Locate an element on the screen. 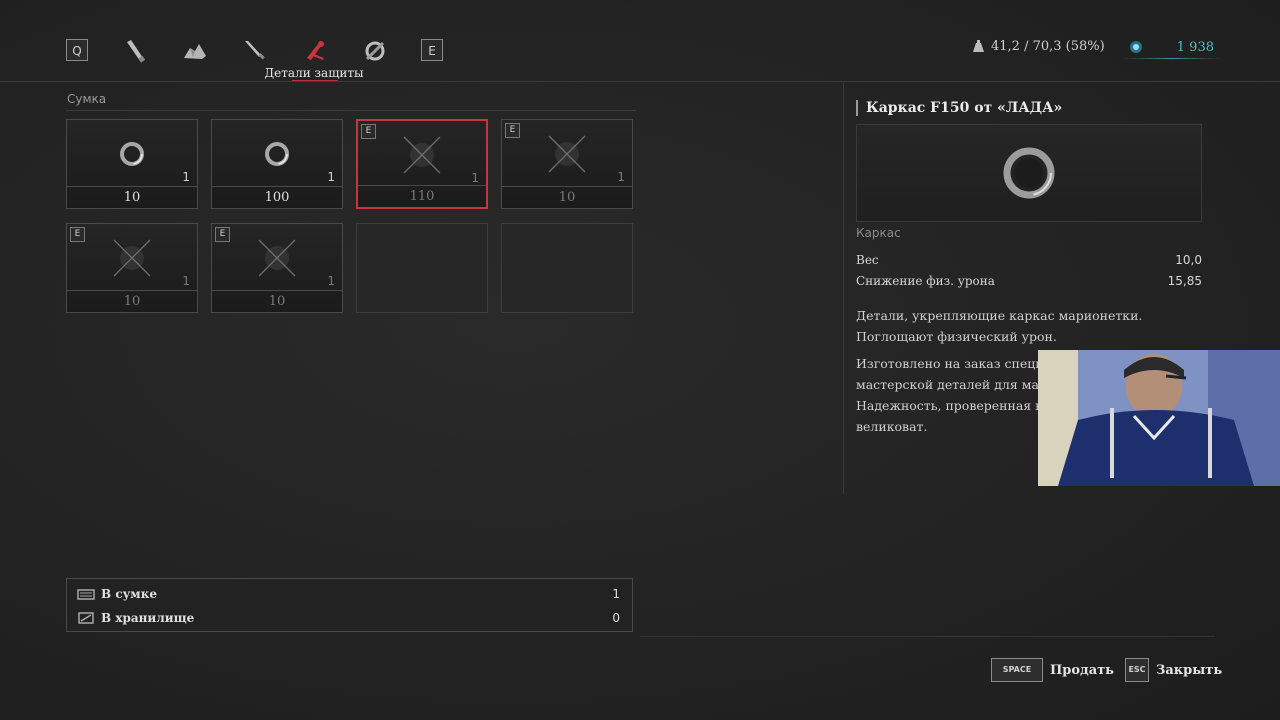 This screenshot has width=1280, height=720. slot-value: 110 is located at coordinates (422, 196).